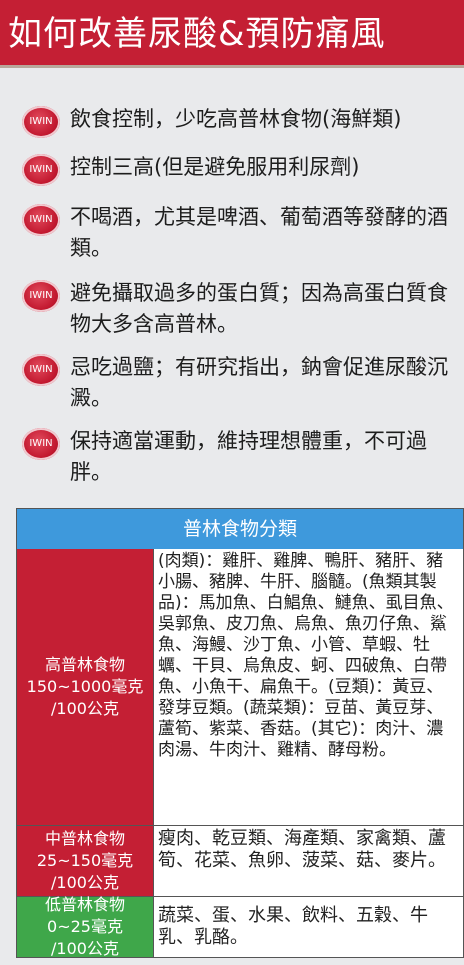 The image size is (464, 965). Describe the element at coordinates (84, 904) in the screenshot. I see `category-name: 低普林食物` at that location.